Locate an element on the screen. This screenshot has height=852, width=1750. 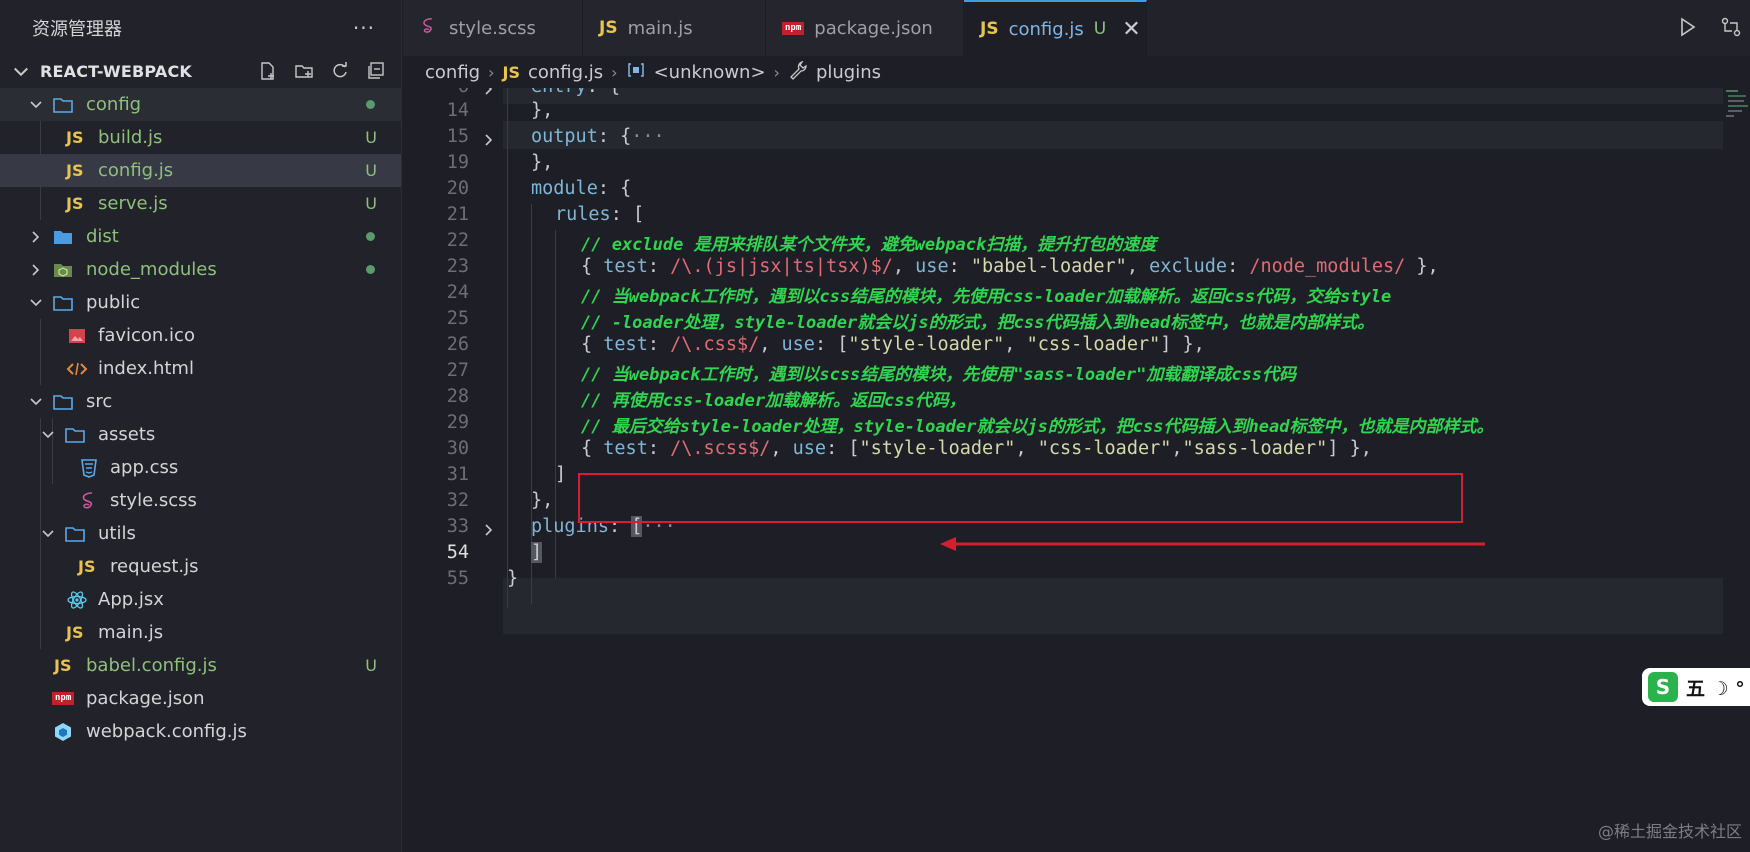
tree-file-build-js: JS build.js U is located at coordinates (200, 137).